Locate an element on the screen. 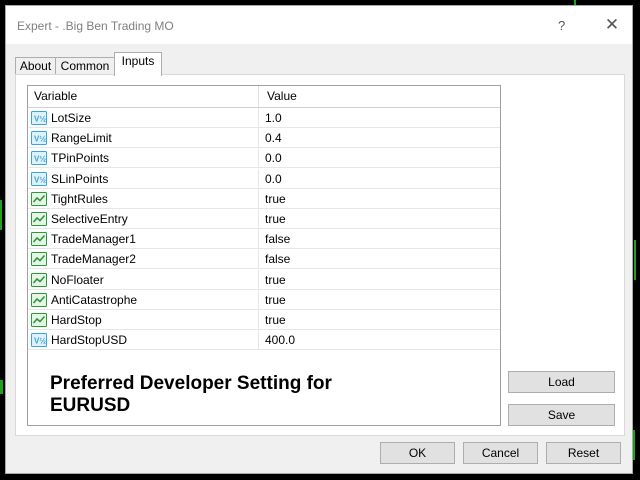 This screenshot has height=480, width=640. window-title: Expert - .Big Ben Trading MO is located at coordinates (95, 26).